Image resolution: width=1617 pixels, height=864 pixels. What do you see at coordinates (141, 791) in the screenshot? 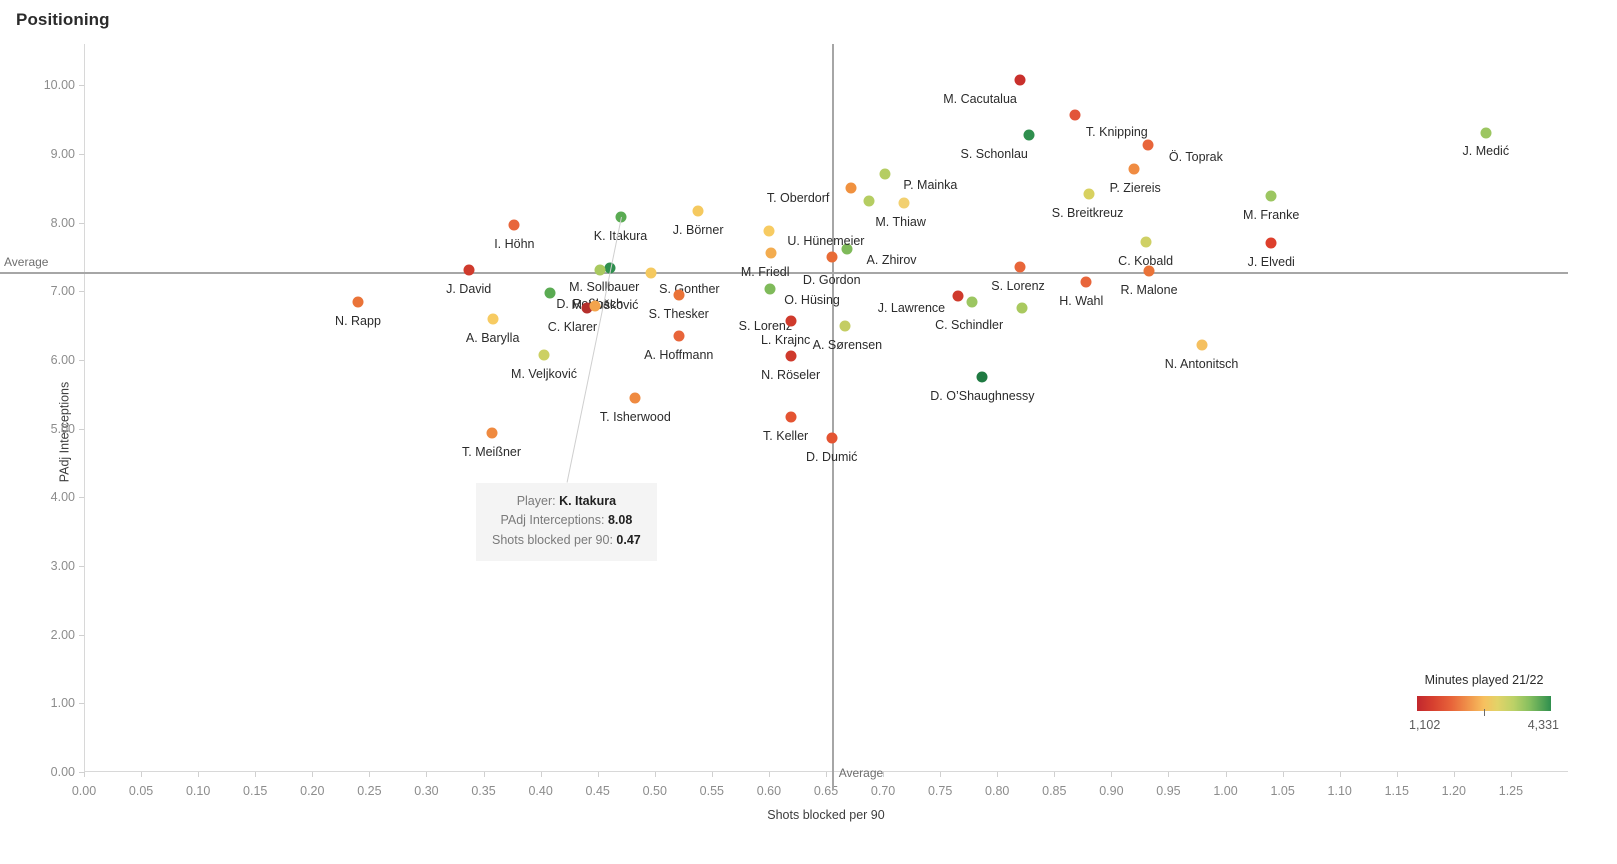
I see `x-tick-label: 0.05` at bounding box center [141, 791].